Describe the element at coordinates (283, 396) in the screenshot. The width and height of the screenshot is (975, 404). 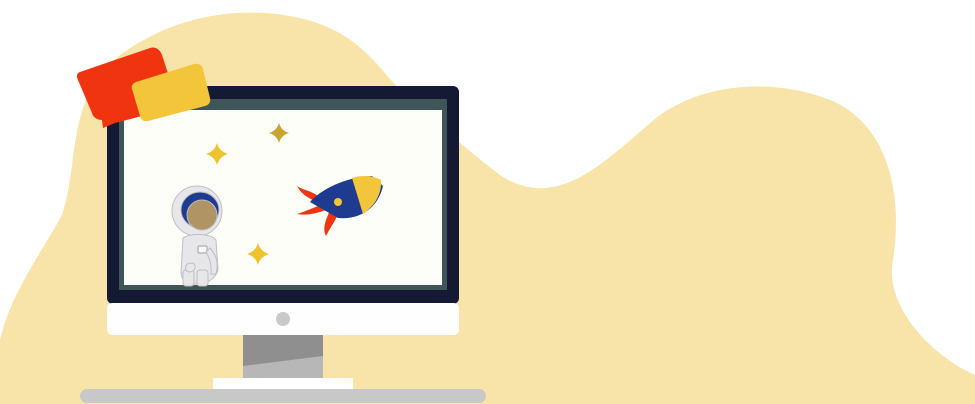
I see `desk-base` at that location.